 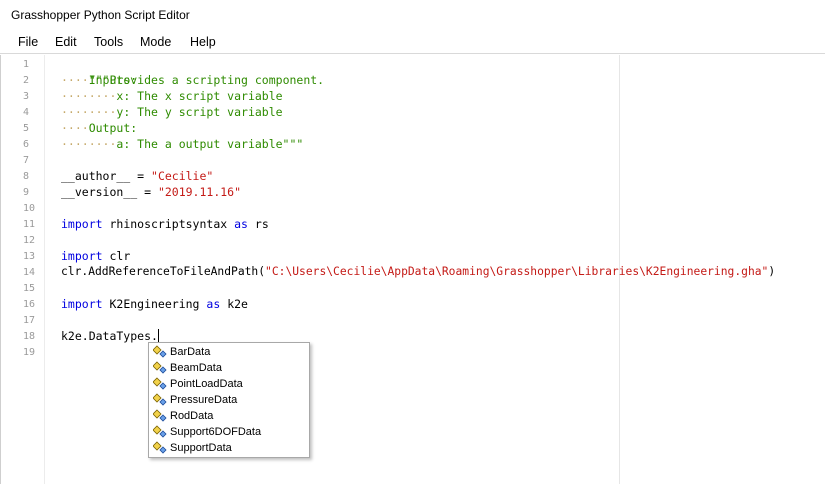 What do you see at coordinates (113, 128) in the screenshot?
I see `docstring: Output:` at bounding box center [113, 128].